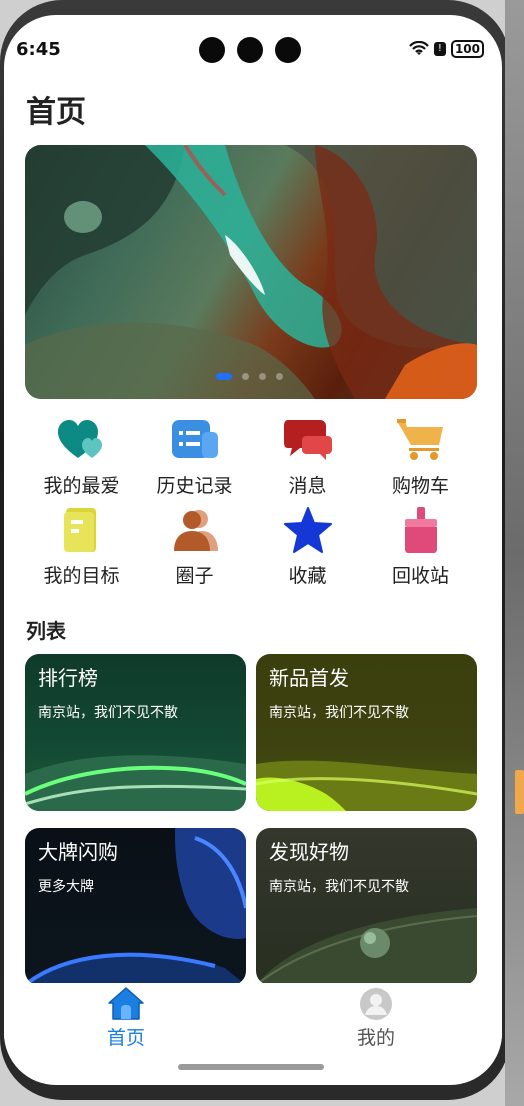  What do you see at coordinates (224, 376) in the screenshot?
I see `carousel-dot-active` at bounding box center [224, 376].